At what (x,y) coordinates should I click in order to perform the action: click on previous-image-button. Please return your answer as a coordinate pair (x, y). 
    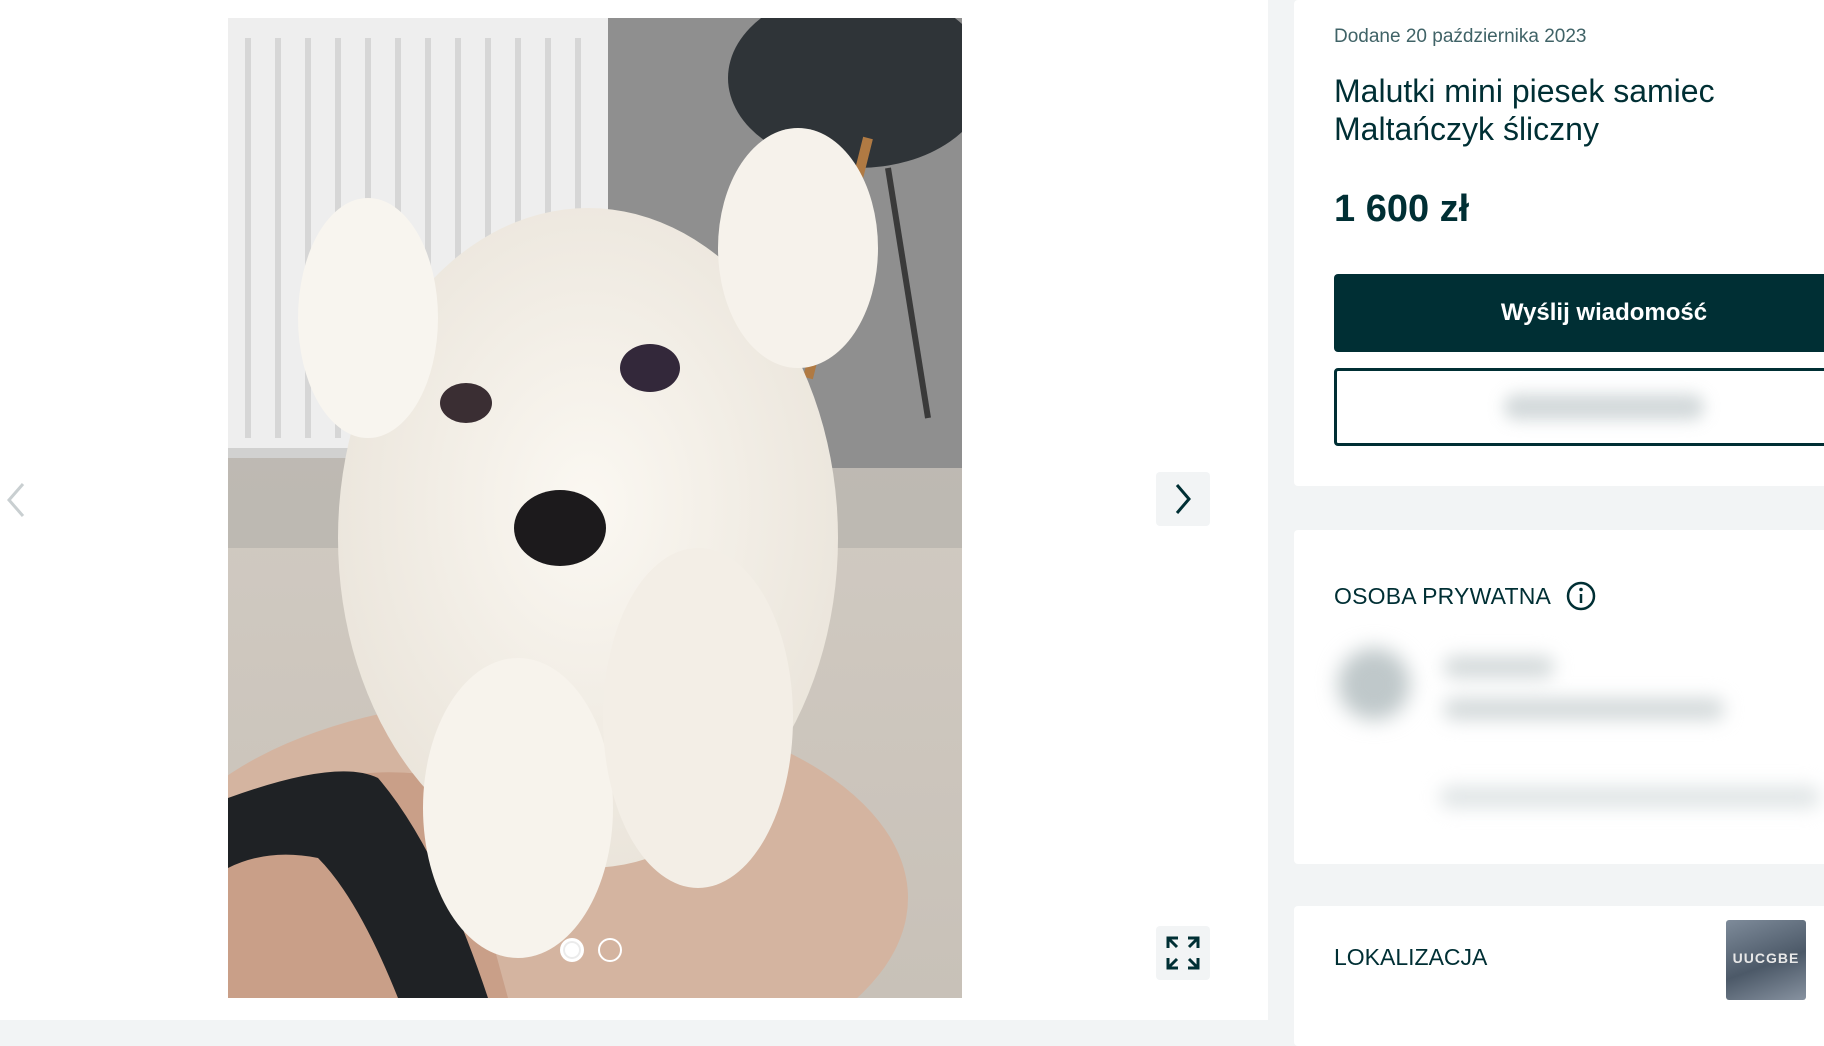
    Looking at the image, I should click on (16, 500).